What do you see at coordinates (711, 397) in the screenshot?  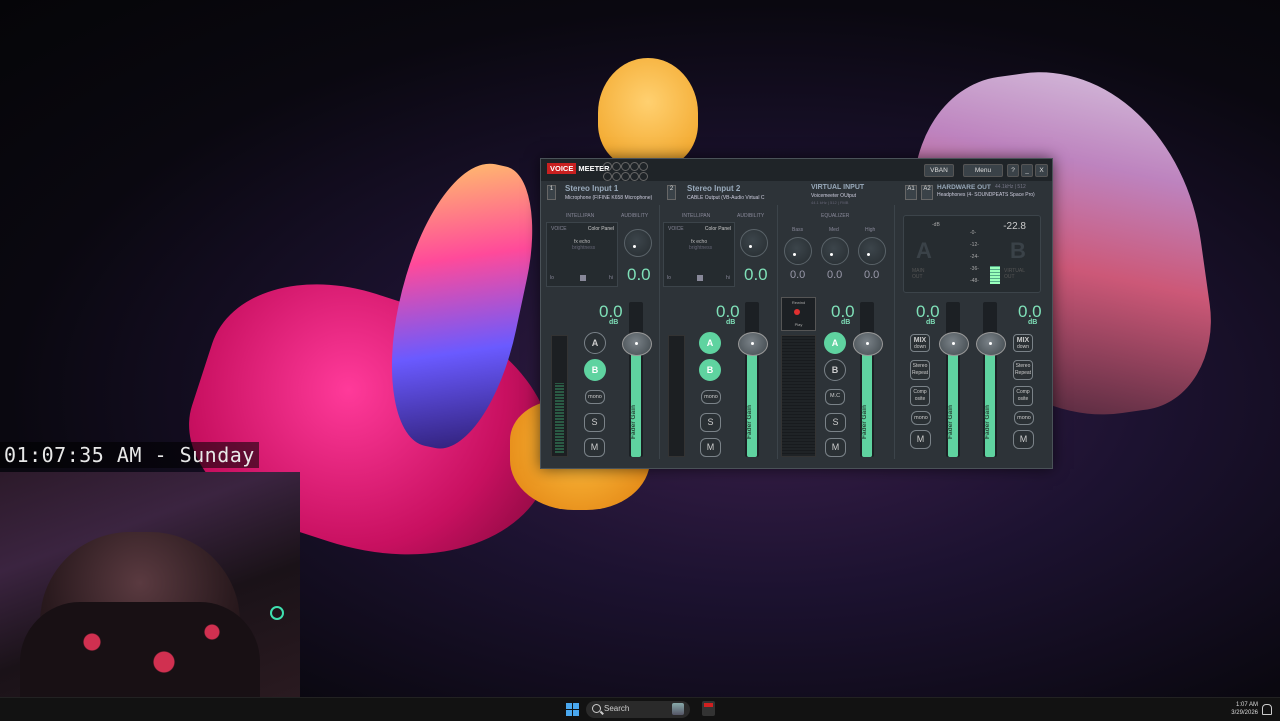 I see `strip2-mono-button: mono` at bounding box center [711, 397].